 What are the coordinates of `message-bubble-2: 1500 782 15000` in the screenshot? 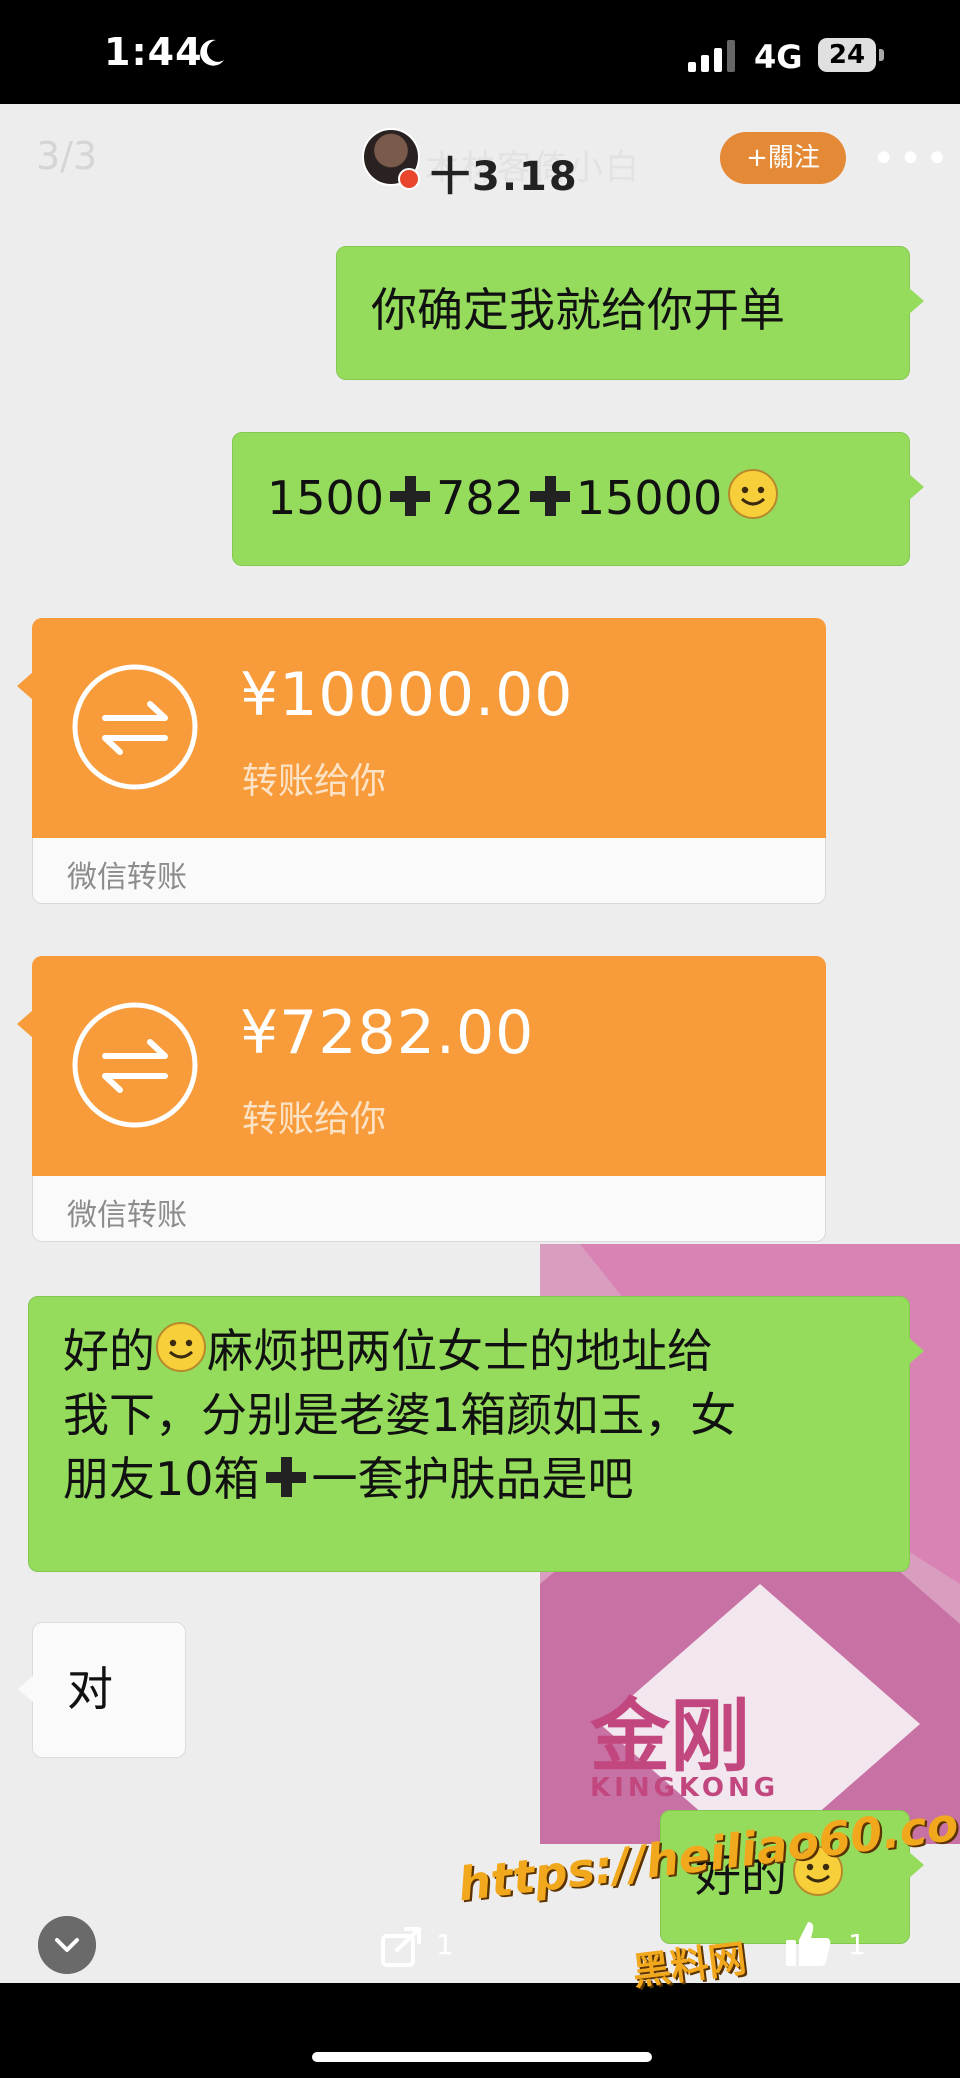 It's located at (578, 499).